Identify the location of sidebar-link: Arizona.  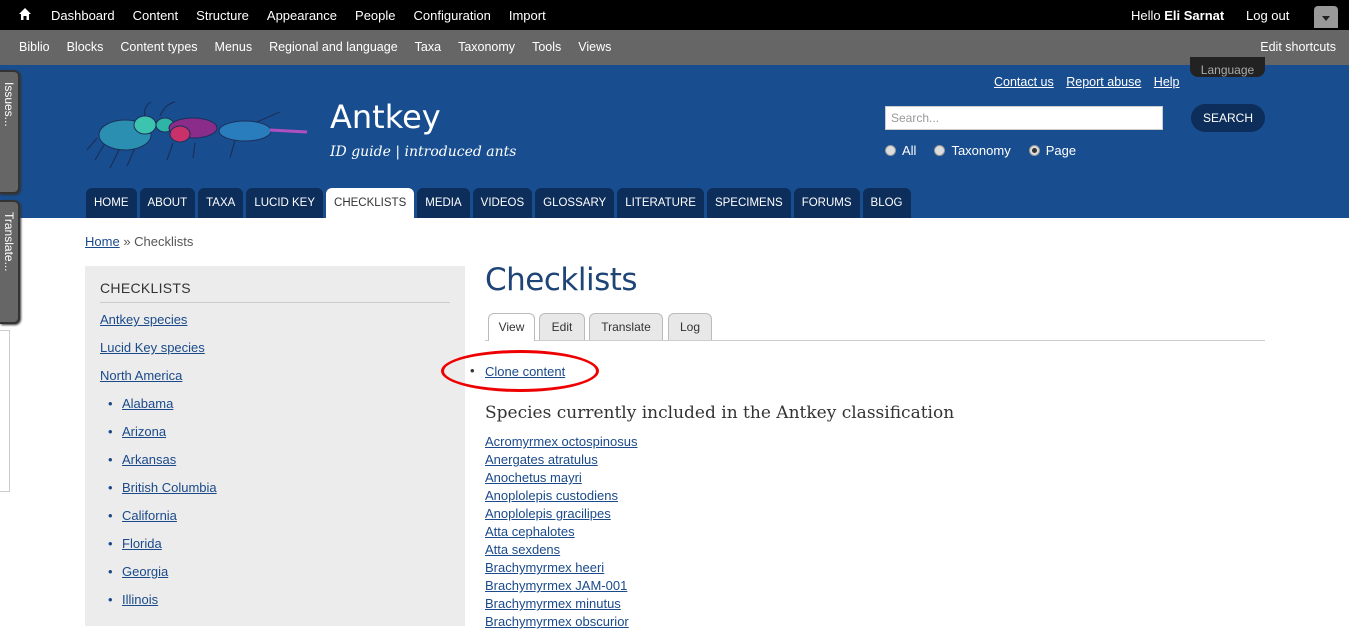
(144, 431).